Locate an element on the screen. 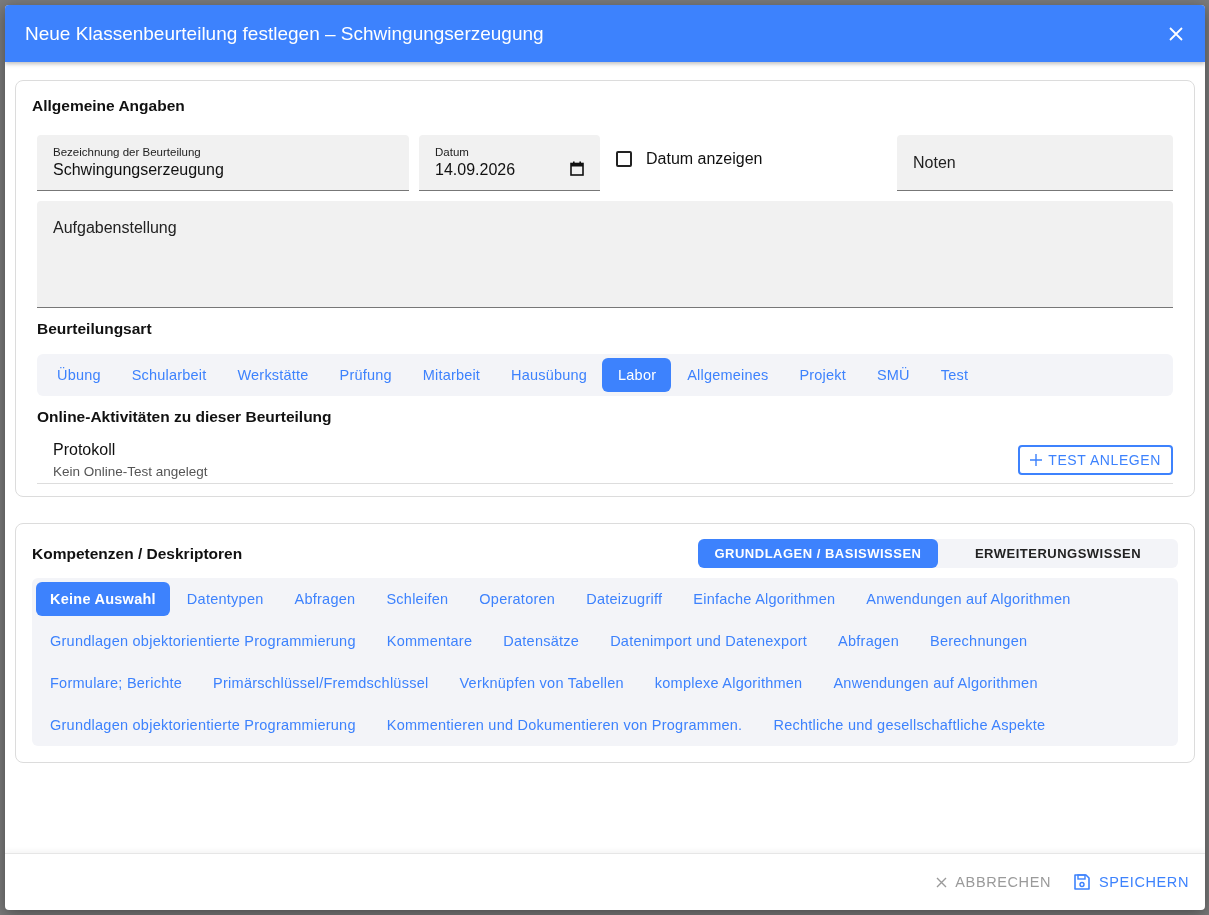  close-button is located at coordinates (1176, 33).